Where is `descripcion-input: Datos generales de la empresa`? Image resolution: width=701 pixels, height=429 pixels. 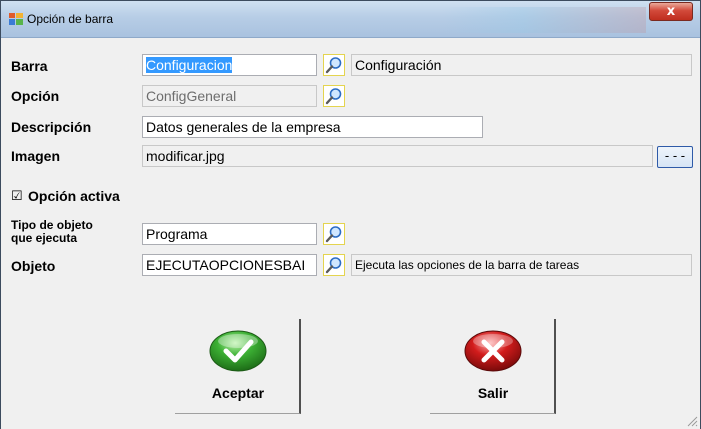 descripcion-input: Datos generales de la empresa is located at coordinates (312, 127).